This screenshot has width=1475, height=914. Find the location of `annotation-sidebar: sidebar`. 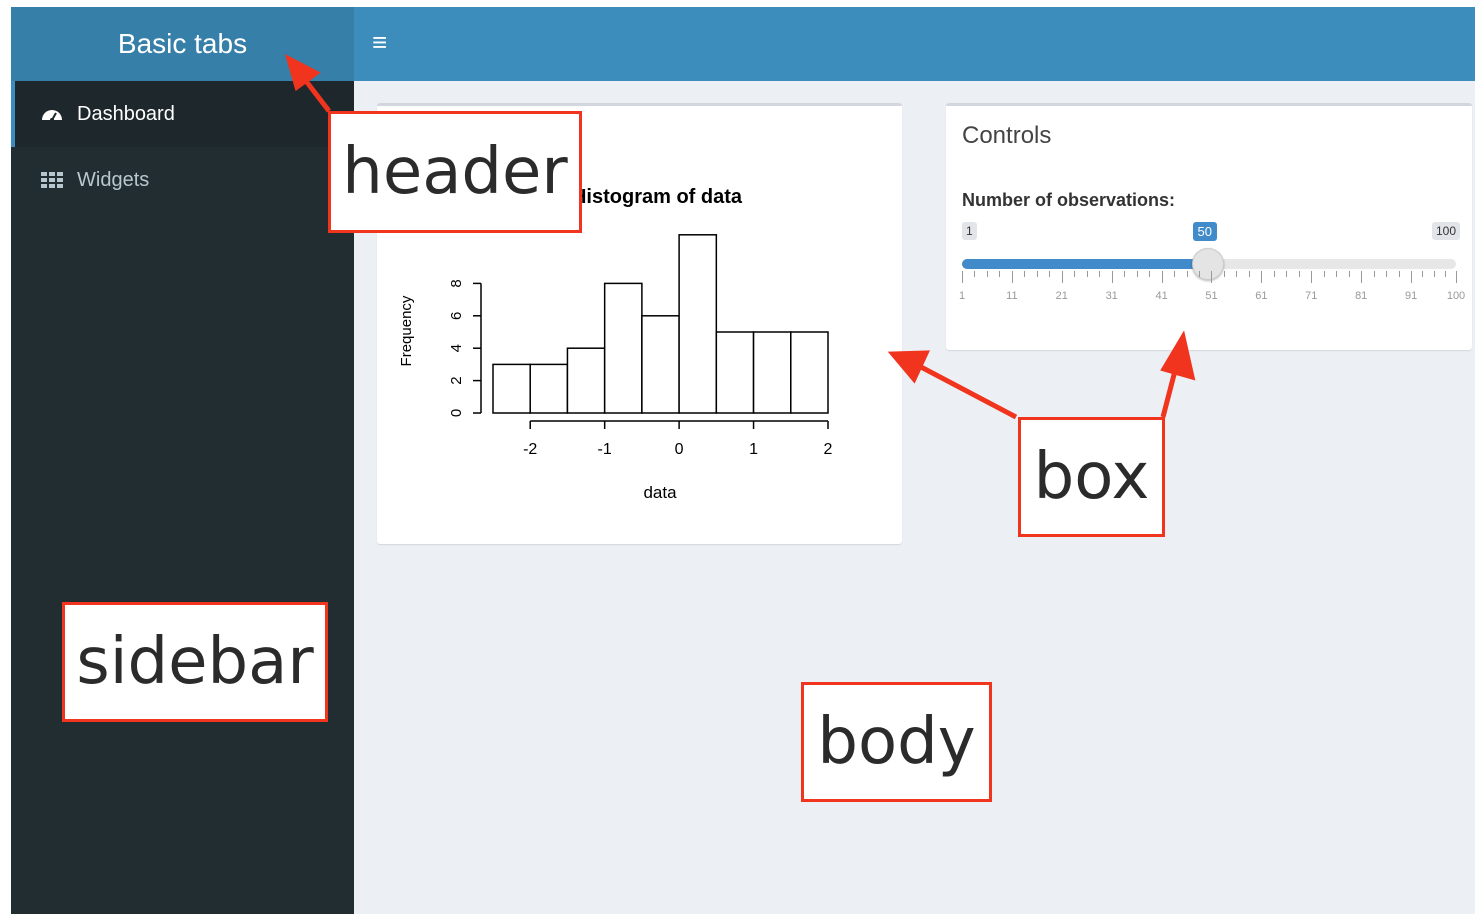

annotation-sidebar: sidebar is located at coordinates (195, 662).